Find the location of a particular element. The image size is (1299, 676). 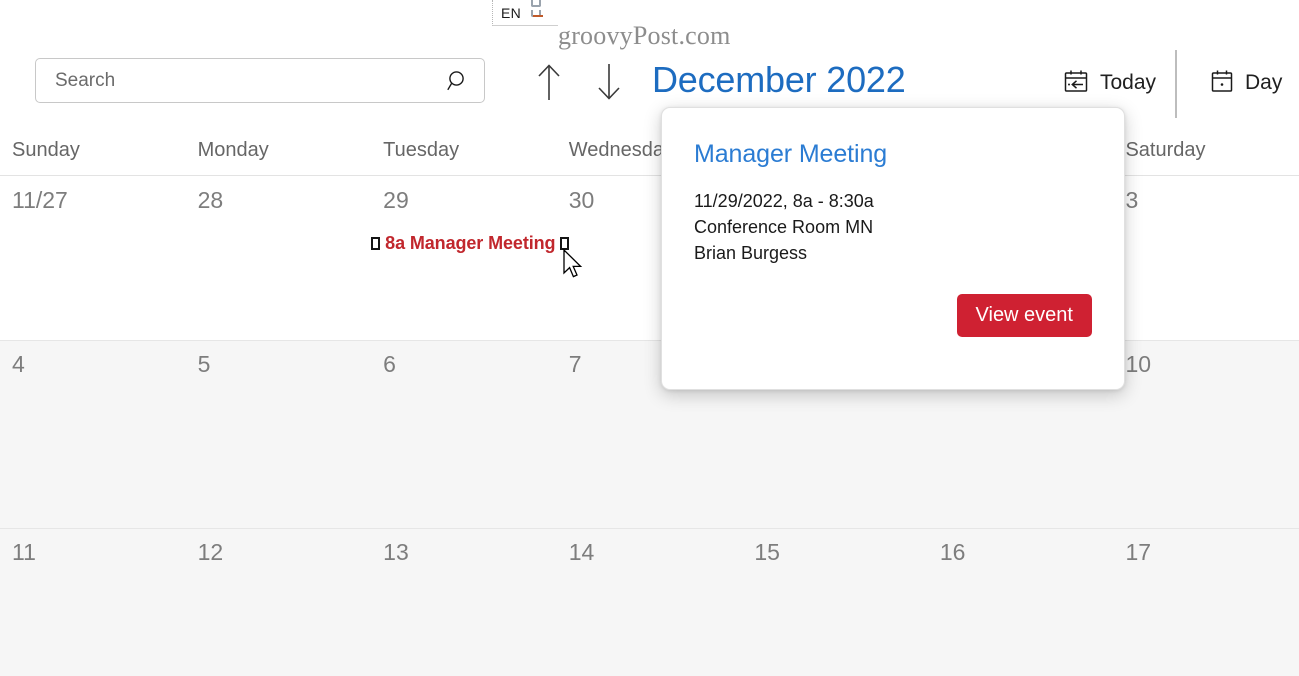

day-cell: 10 is located at coordinates (1206, 434).